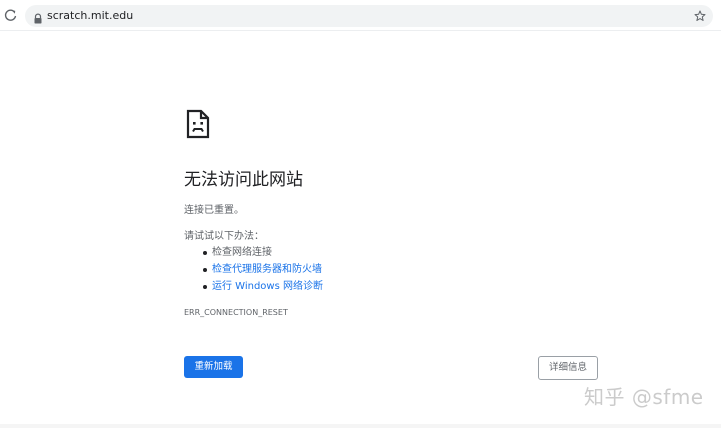 The width and height of the screenshot is (721, 428). I want to click on error-message: 连接已重置。, so click(214, 210).